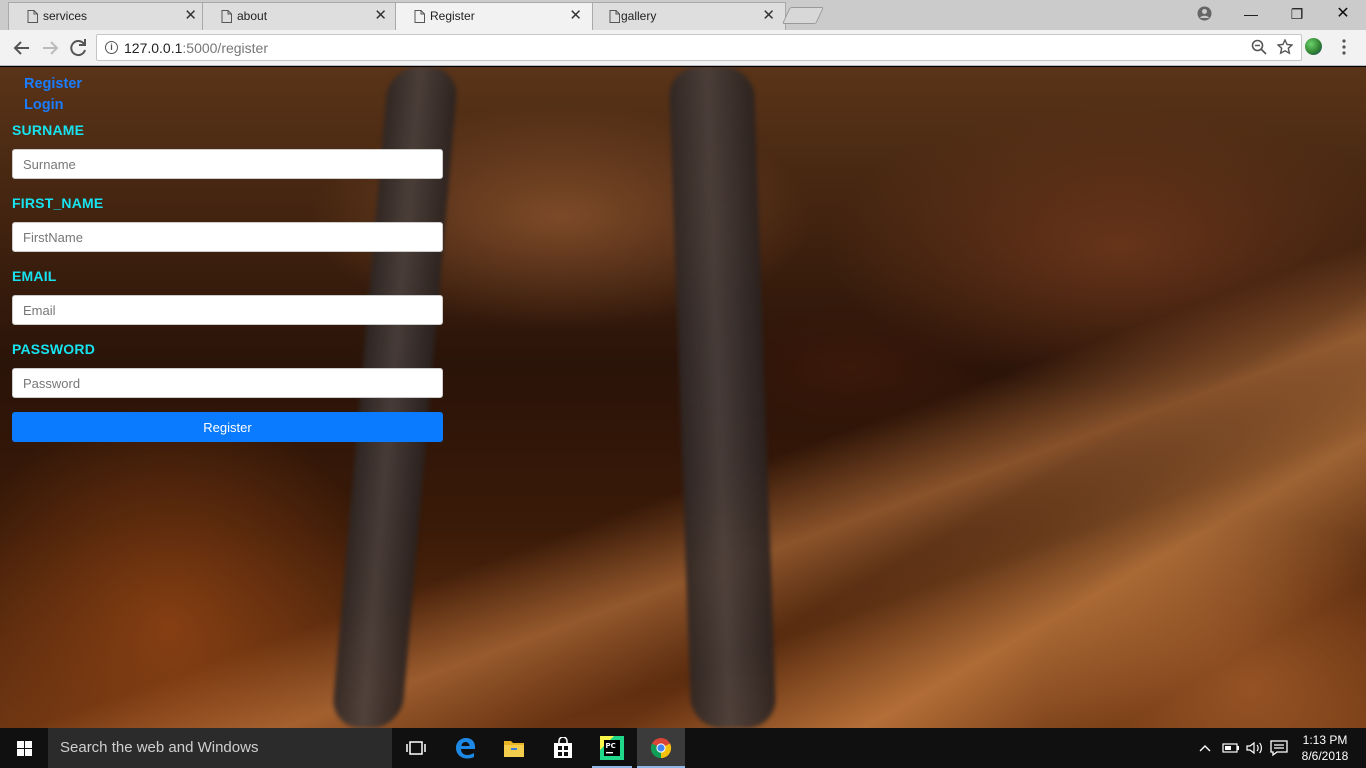 The width and height of the screenshot is (1366, 768). I want to click on address-bar: i 127.0.0.1:5000/register, so click(699, 47).